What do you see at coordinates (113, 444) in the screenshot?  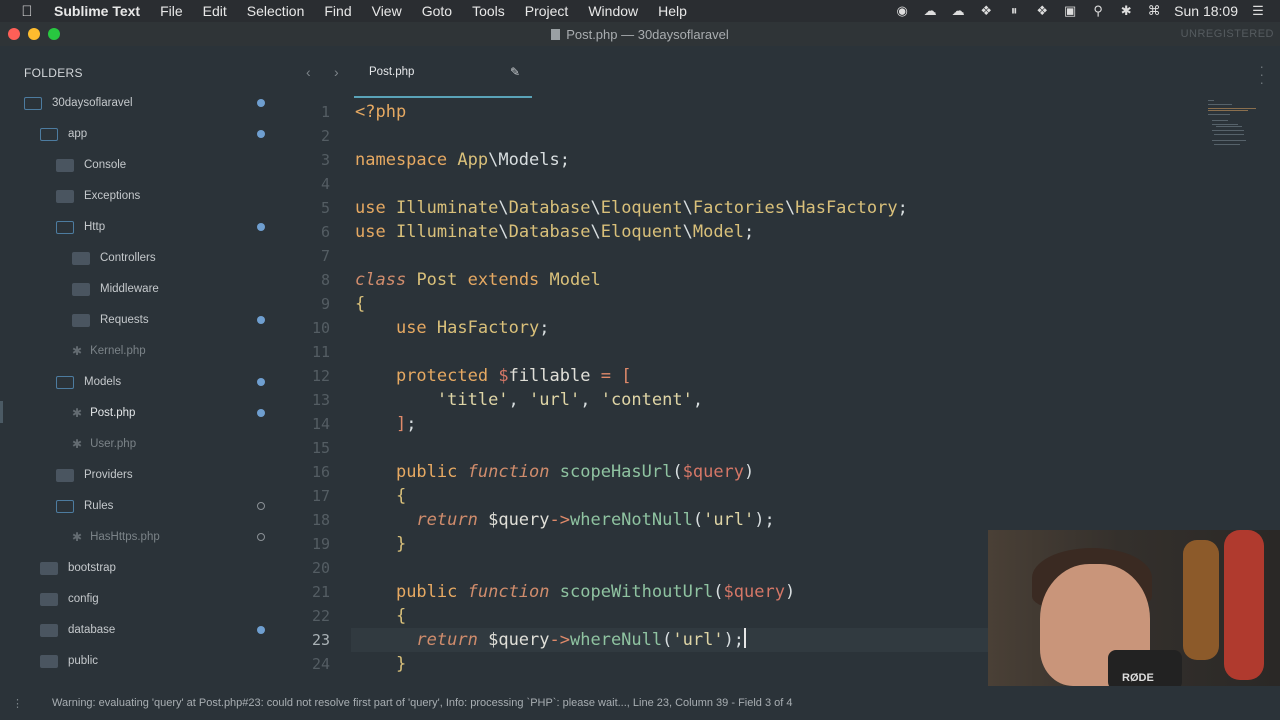 I see `sidebar-item-label: User.php` at bounding box center [113, 444].